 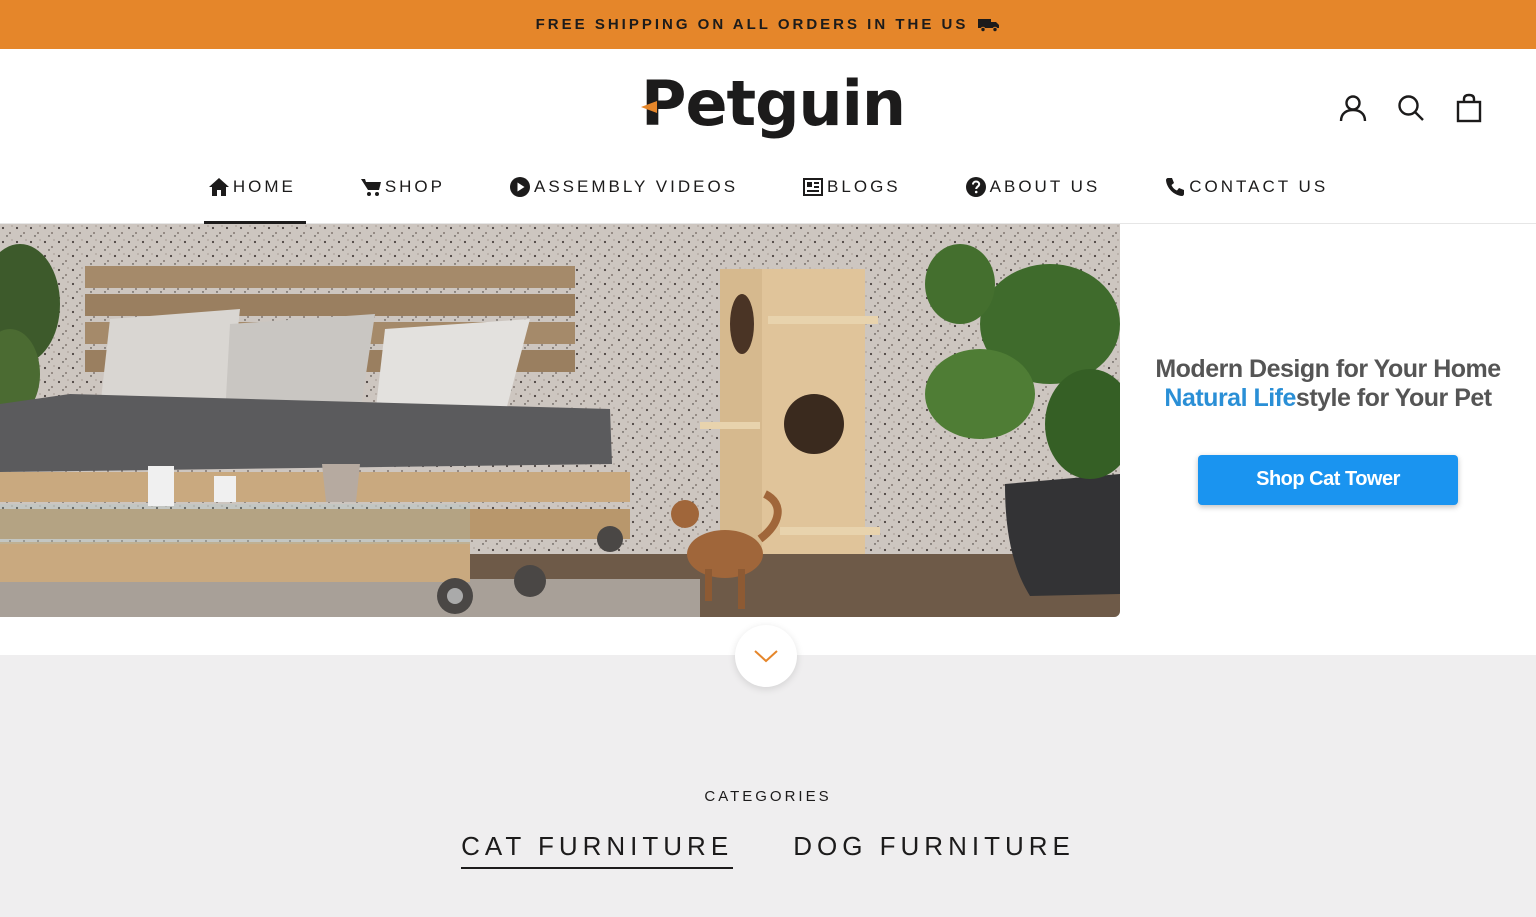 What do you see at coordinates (597, 850) in the screenshot?
I see `tab-cat-furniture: CAT FURNITURE` at bounding box center [597, 850].